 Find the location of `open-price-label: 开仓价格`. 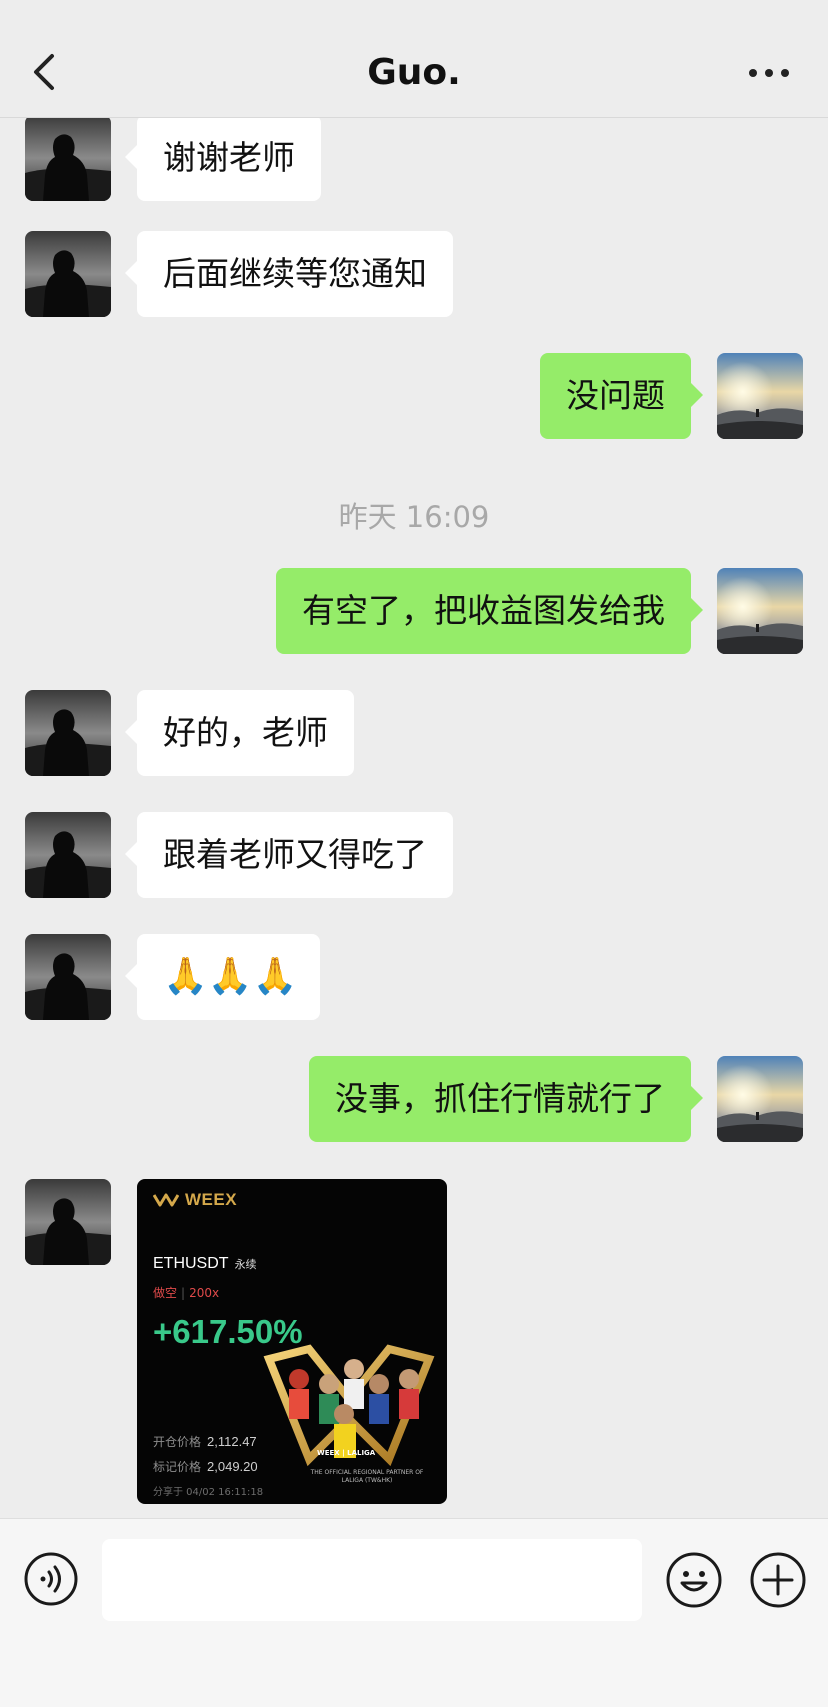

open-price-label: 开仓价格 is located at coordinates (177, 1442).